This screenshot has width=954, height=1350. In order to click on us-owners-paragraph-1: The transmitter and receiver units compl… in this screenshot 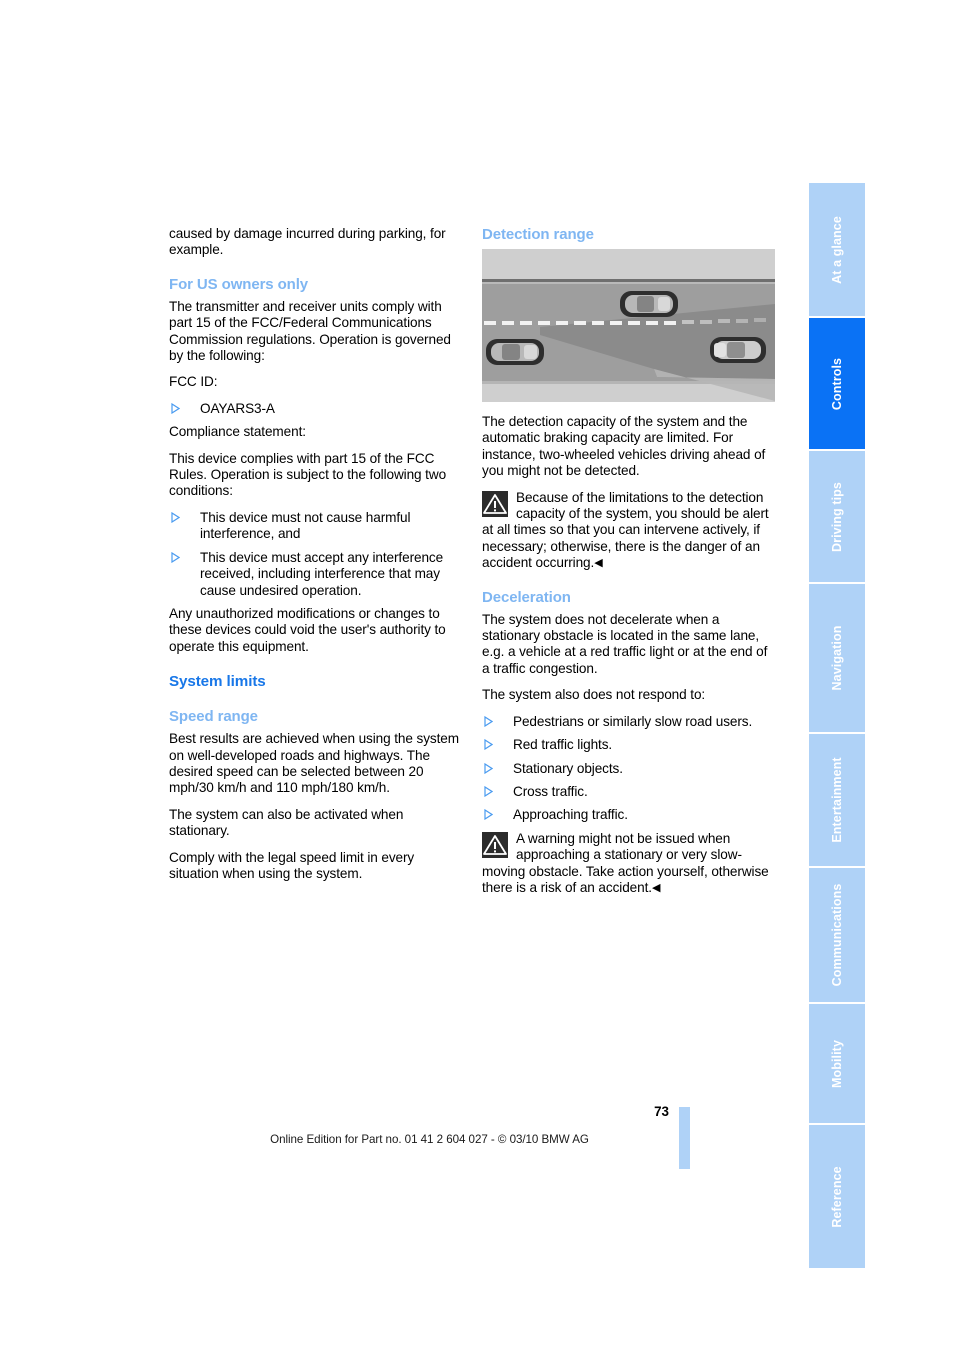, I will do `click(310, 331)`.